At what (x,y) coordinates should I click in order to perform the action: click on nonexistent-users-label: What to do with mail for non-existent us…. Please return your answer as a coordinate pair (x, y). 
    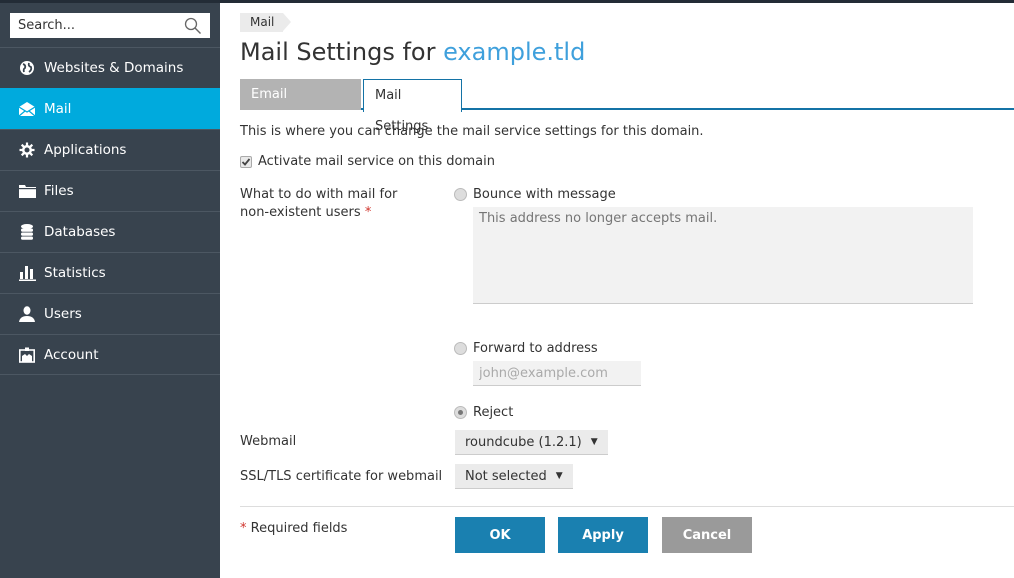
    Looking at the image, I should click on (319, 203).